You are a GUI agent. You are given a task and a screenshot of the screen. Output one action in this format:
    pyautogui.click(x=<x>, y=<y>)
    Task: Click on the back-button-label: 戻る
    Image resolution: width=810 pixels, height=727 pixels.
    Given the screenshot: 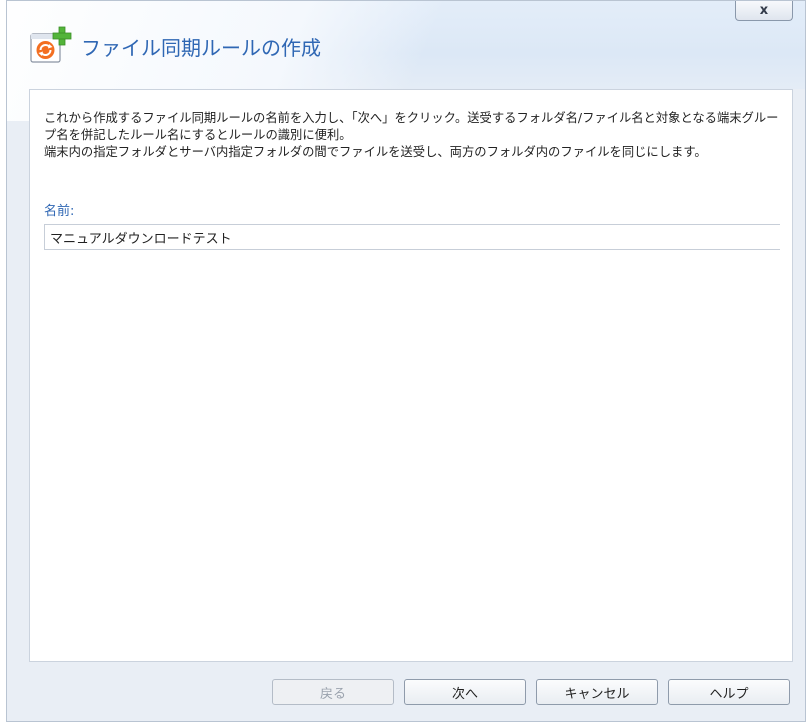 What is the action you would take?
    pyautogui.click(x=332, y=694)
    